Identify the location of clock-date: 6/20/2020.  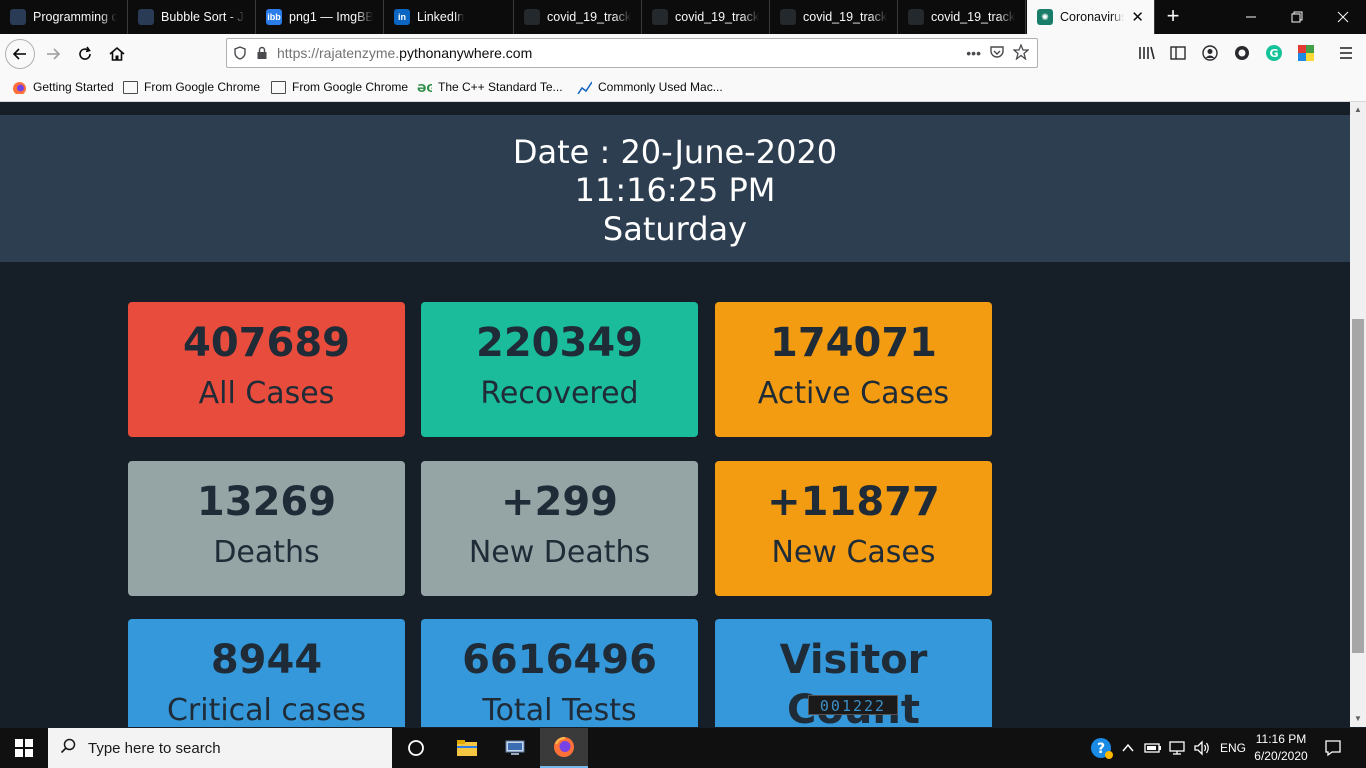
(1281, 756).